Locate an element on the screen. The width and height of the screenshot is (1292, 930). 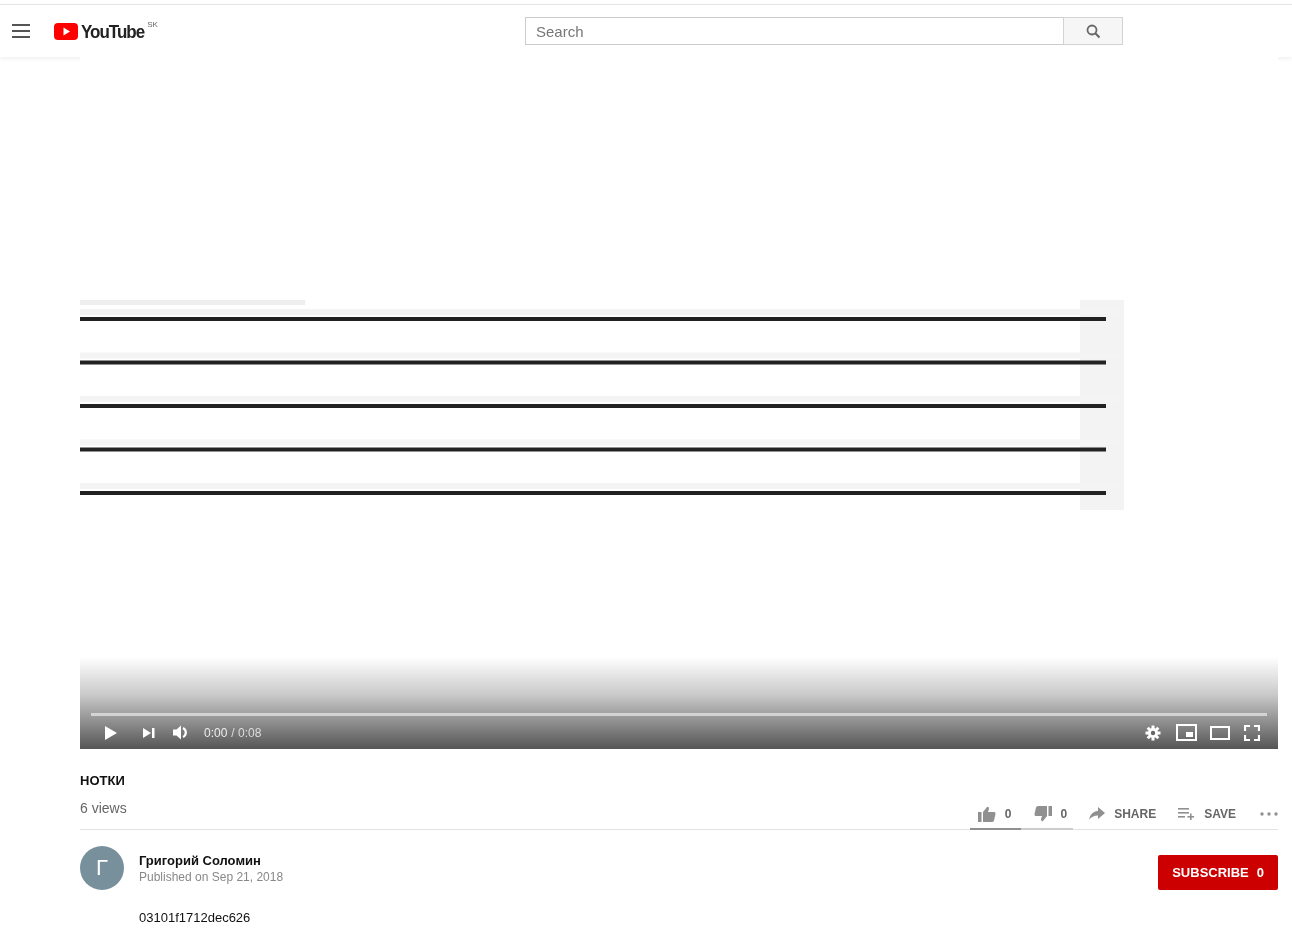
thumbs-down-icon is located at coordinates (1042, 813).